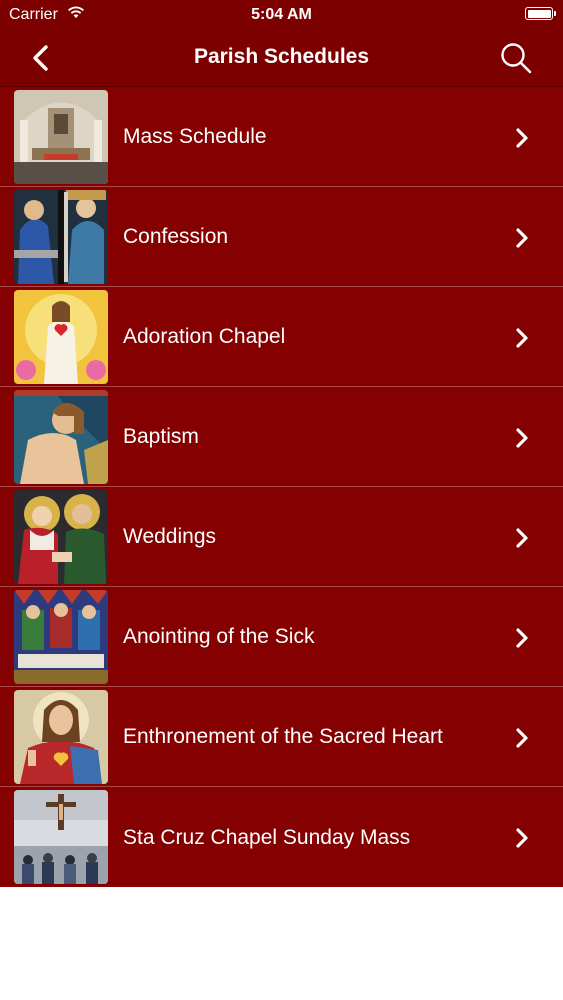 Image resolution: width=563 pixels, height=1000 pixels. I want to click on list-item-label: Mass Schedule, so click(195, 136).